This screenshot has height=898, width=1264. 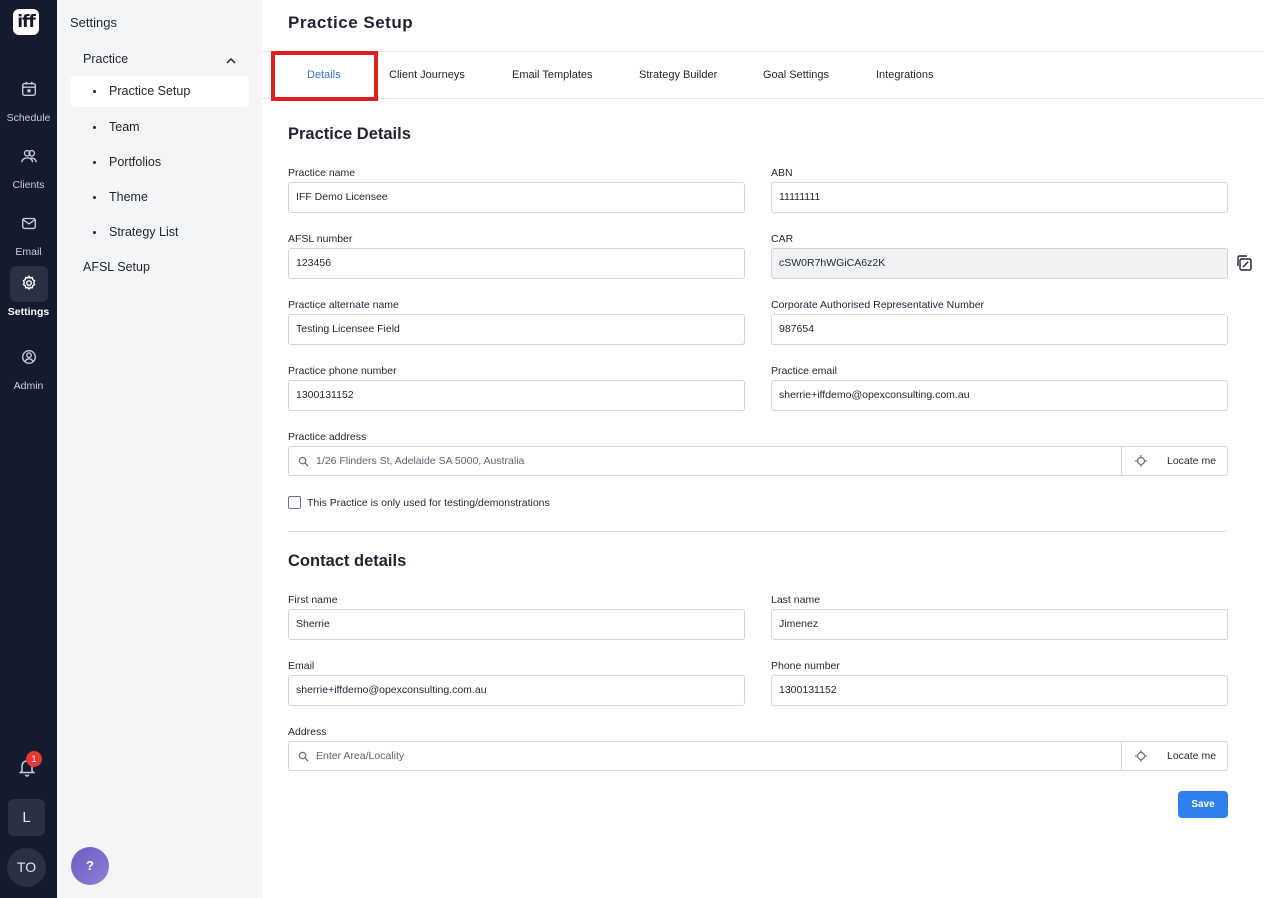 What do you see at coordinates (116, 267) in the screenshot?
I see `sidebar-item-afsl-setup: AFSL Setup` at bounding box center [116, 267].